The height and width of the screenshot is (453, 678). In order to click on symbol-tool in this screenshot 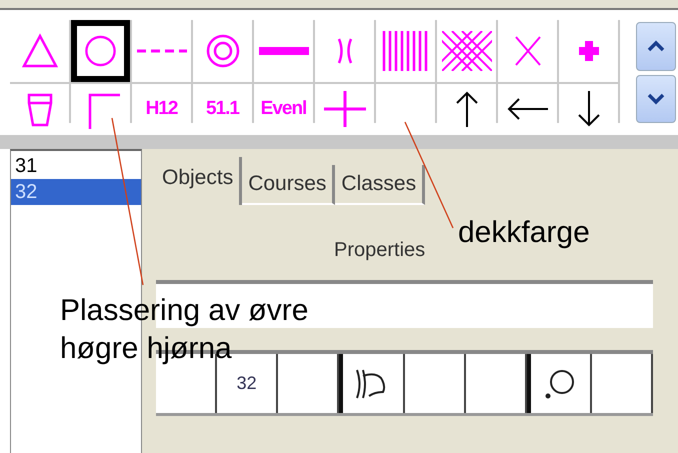, I will do `click(100, 51)`.